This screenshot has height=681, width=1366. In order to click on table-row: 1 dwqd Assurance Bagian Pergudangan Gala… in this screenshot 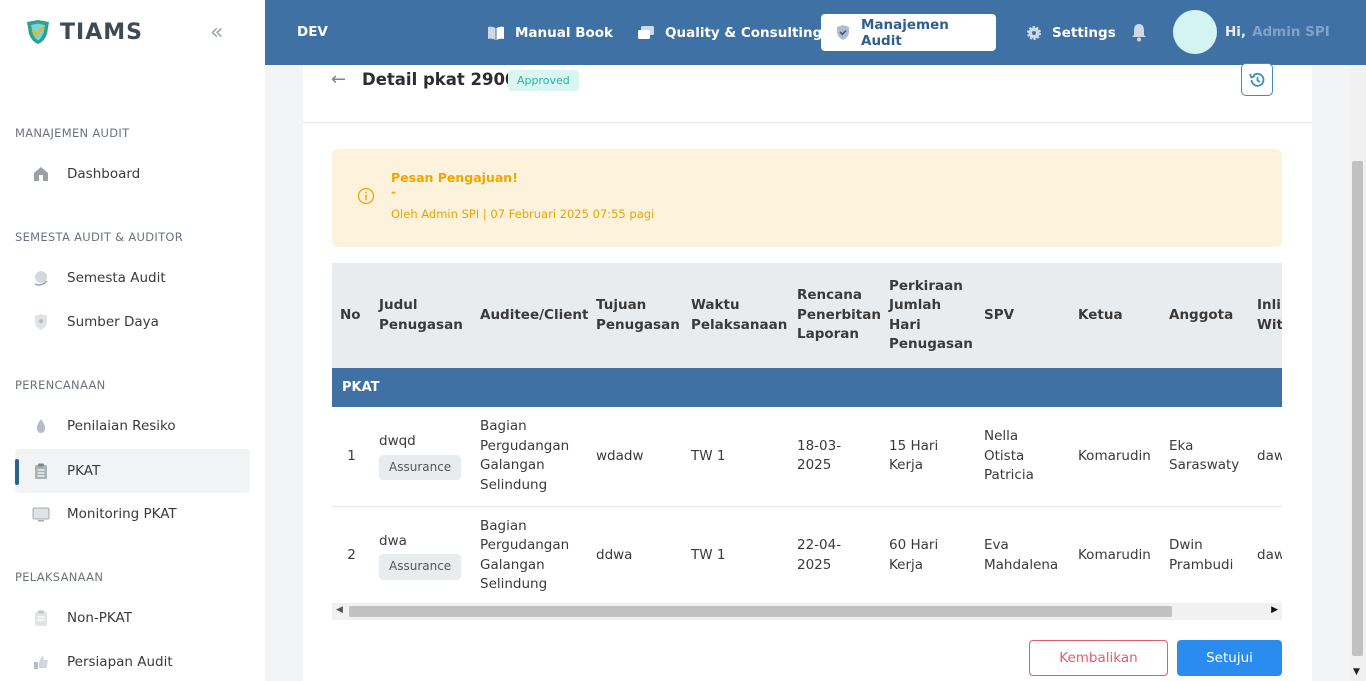, I will do `click(807, 457)`.